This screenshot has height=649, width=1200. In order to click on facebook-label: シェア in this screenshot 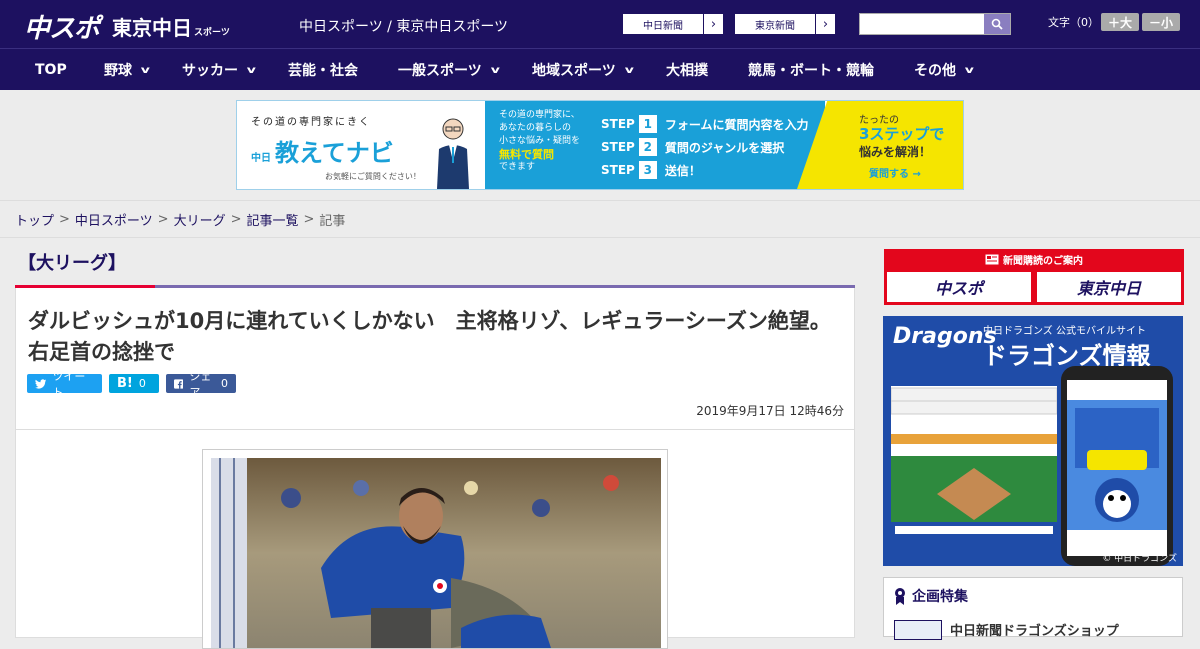, I will do `click(200, 384)`.